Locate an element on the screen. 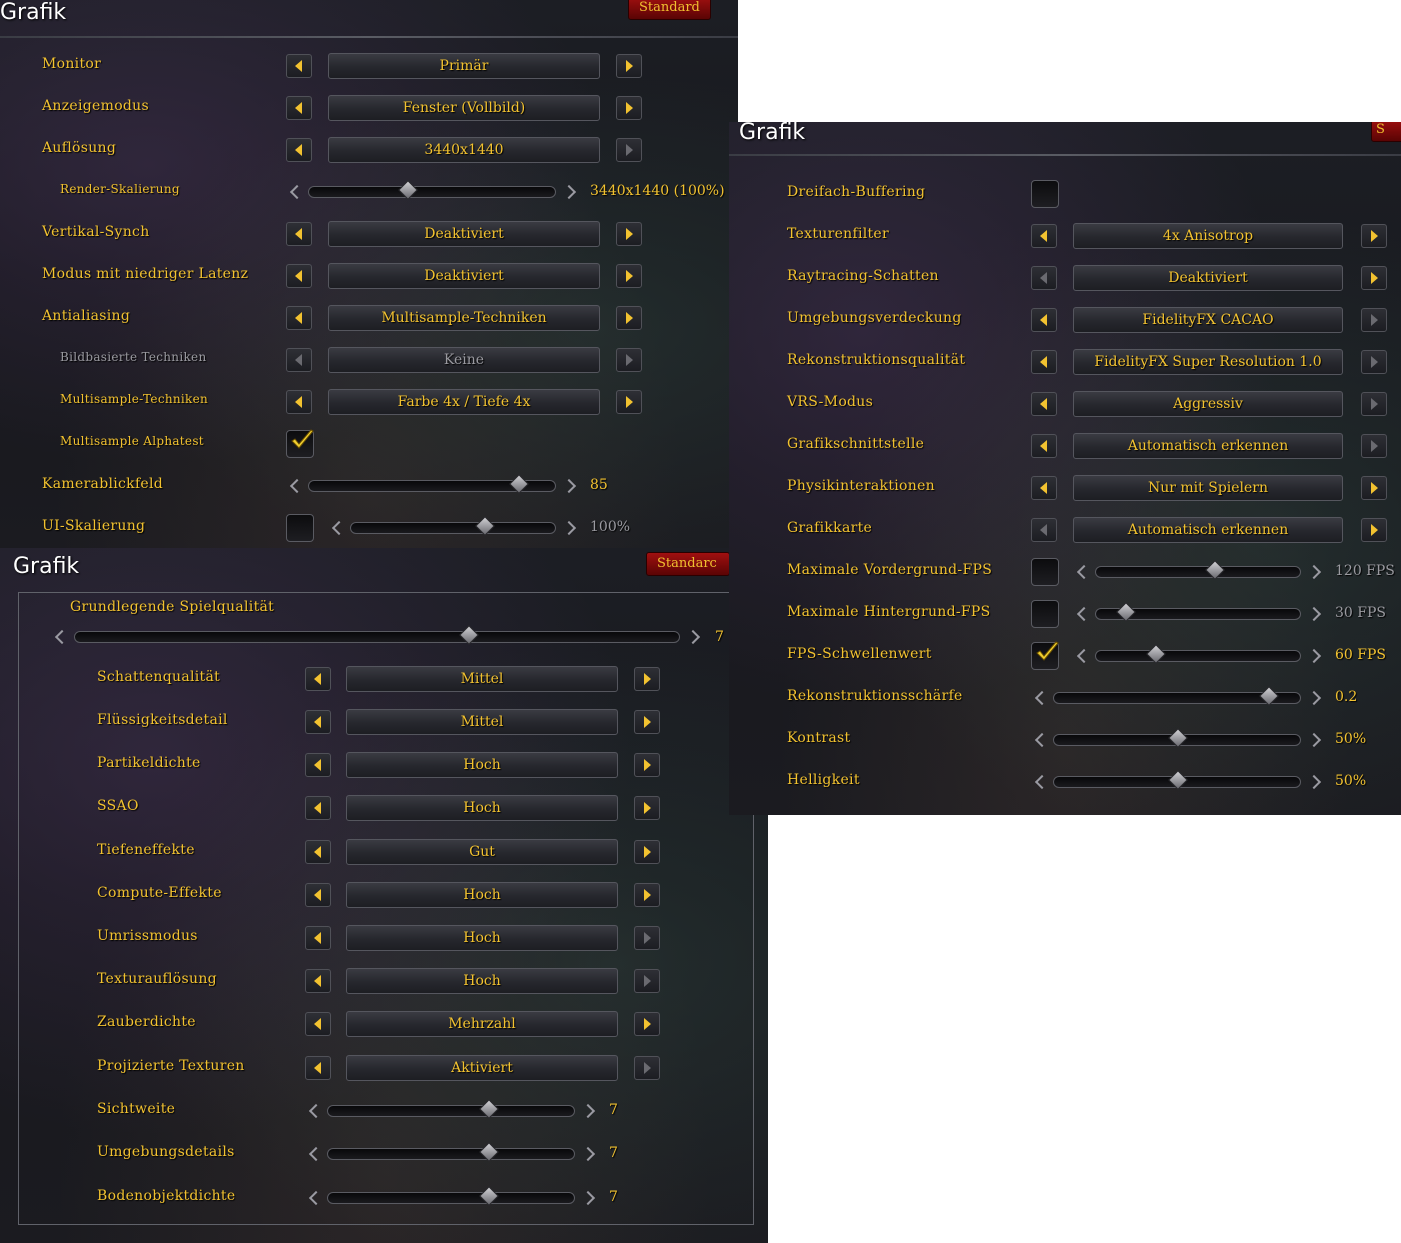 Image resolution: width=1401 pixels, height=1243 pixels. slider-bodenobjektdichte is located at coordinates (451, 1196).